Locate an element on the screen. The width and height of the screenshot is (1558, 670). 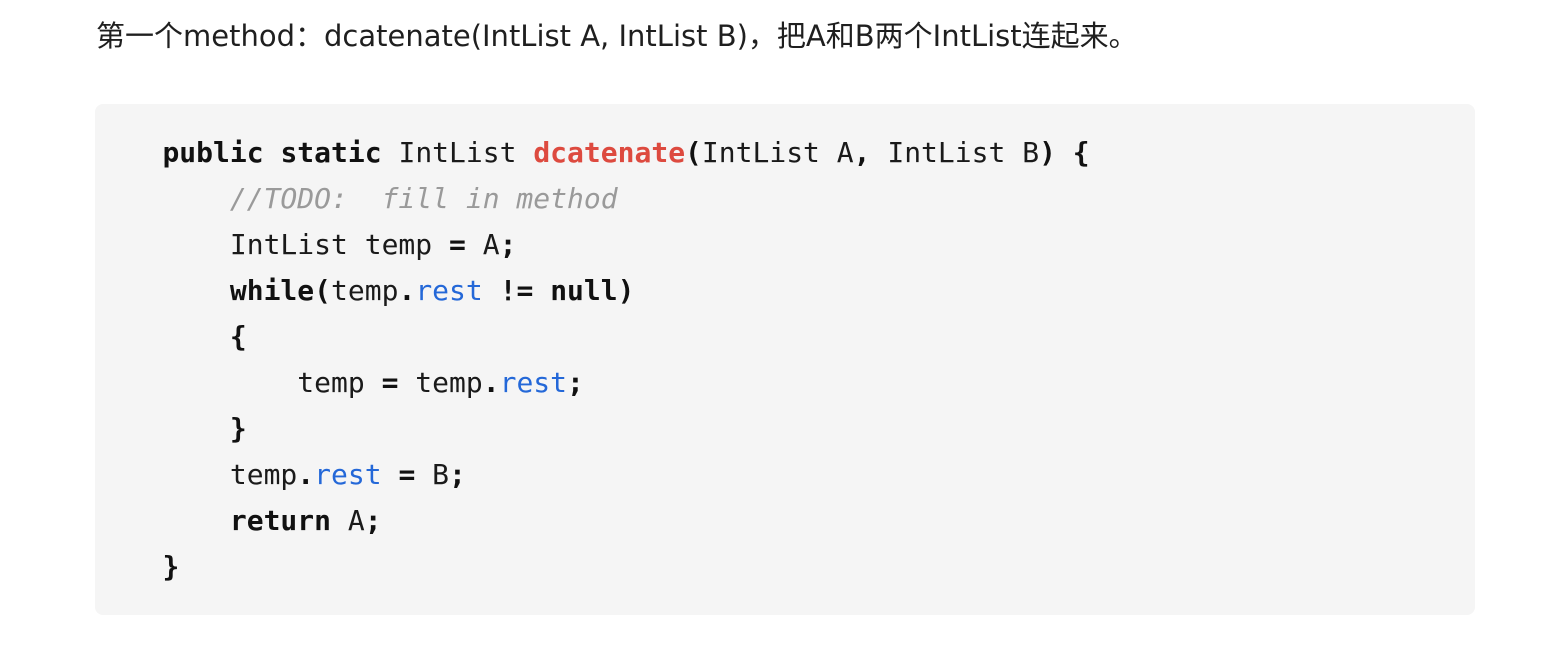
code-keyword: while is located at coordinates (272, 290).